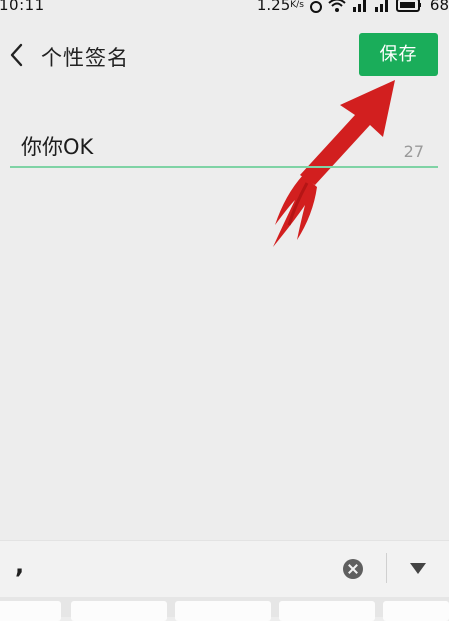  What do you see at coordinates (20, 565) in the screenshot?
I see `keyboard-preedit-text: ,` at bounding box center [20, 565].